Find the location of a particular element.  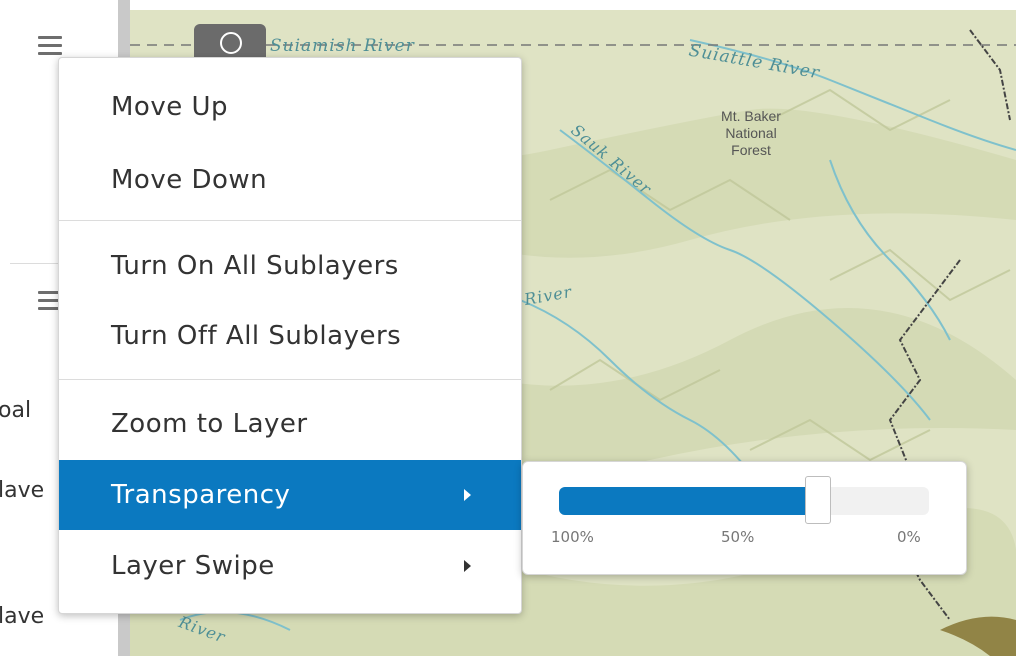

locate-icon is located at coordinates (231, 43).